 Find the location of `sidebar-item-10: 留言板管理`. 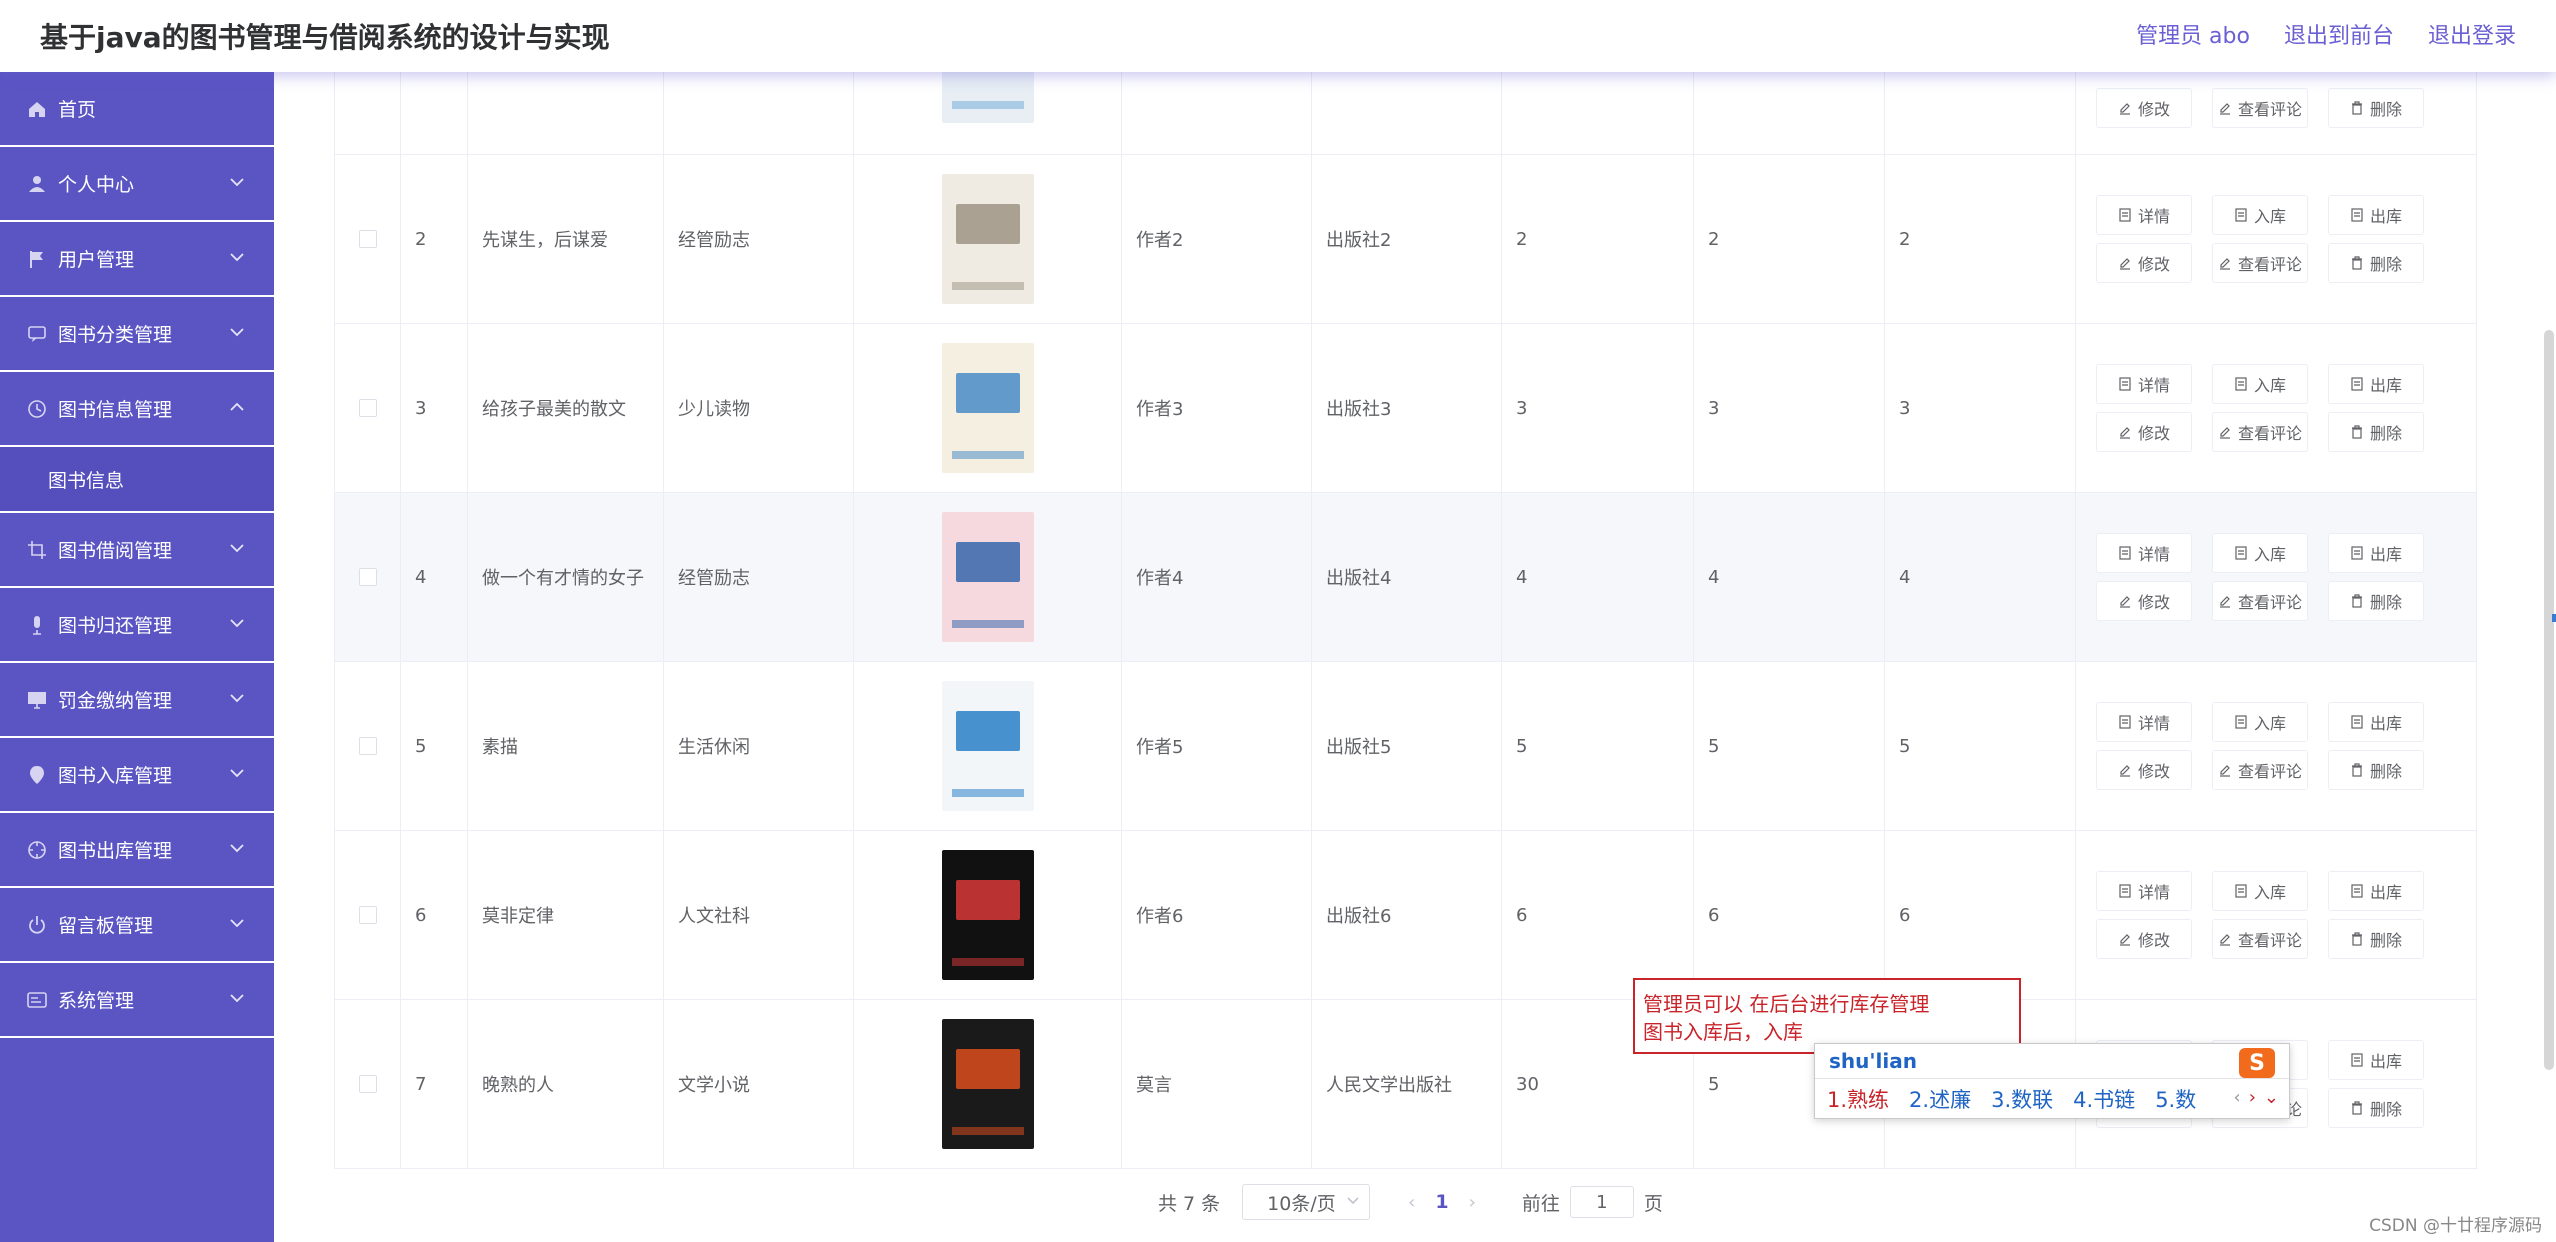

sidebar-item-10: 留言板管理 is located at coordinates (137, 925).